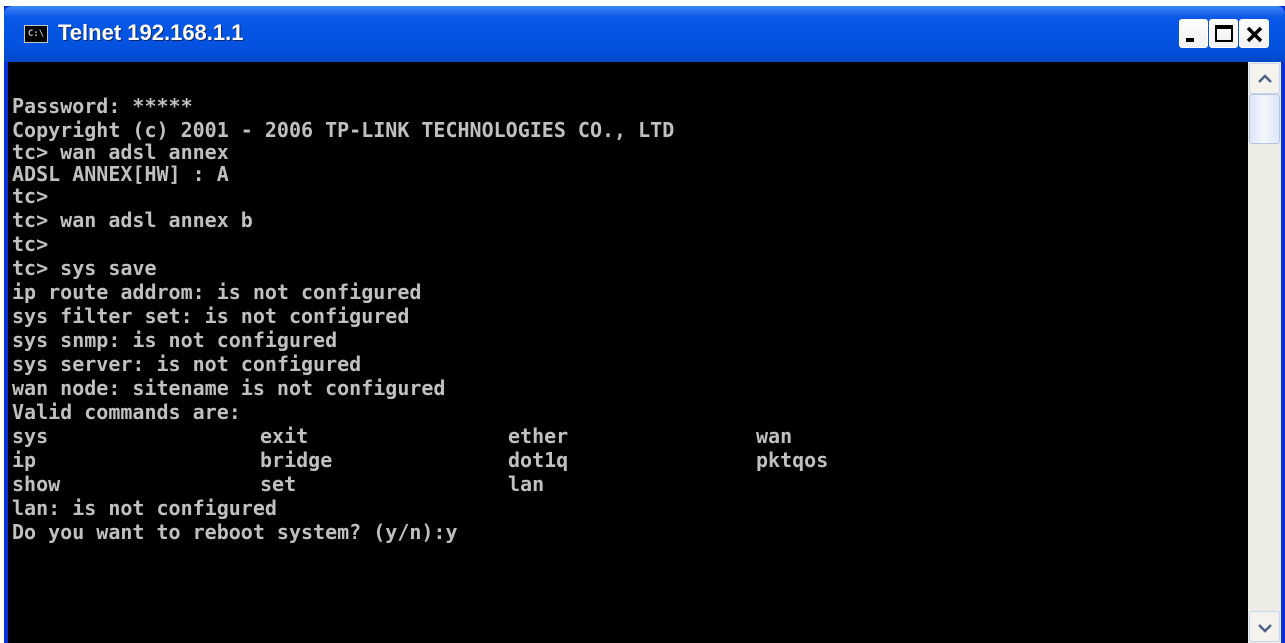  Describe the element at coordinates (462, 460) in the screenshot. I see `command-row: ip bridge dot1q pktqos` at that location.